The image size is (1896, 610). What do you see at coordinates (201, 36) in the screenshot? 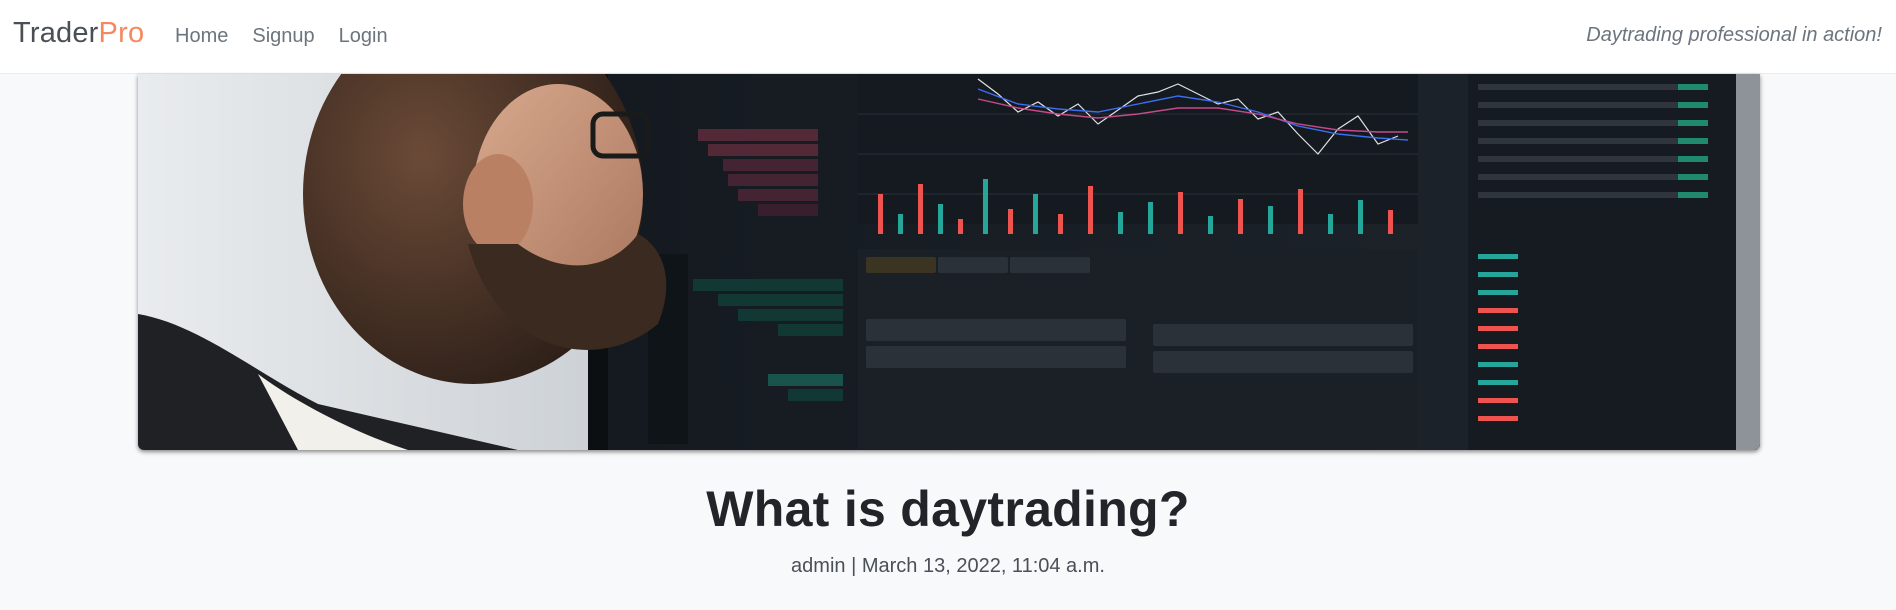
I see `nav-link-home: Home` at bounding box center [201, 36].